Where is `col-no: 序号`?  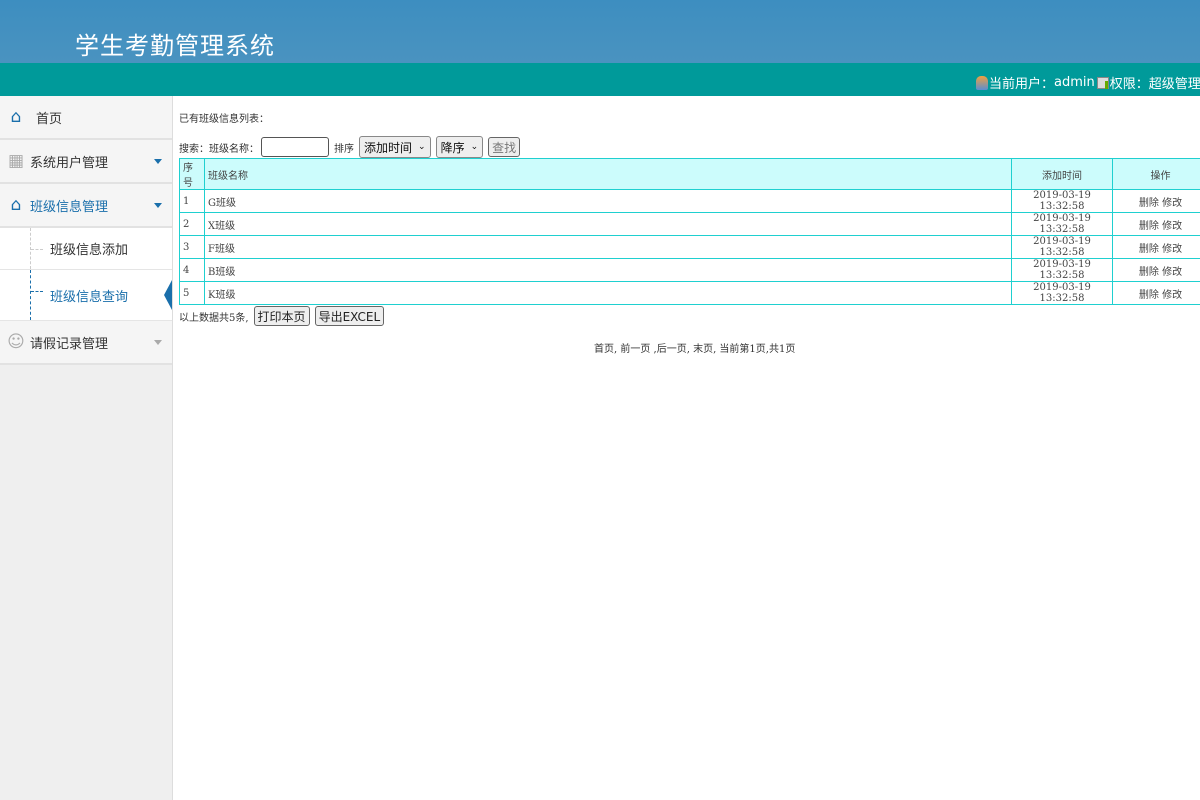 col-no: 序号 is located at coordinates (192, 174).